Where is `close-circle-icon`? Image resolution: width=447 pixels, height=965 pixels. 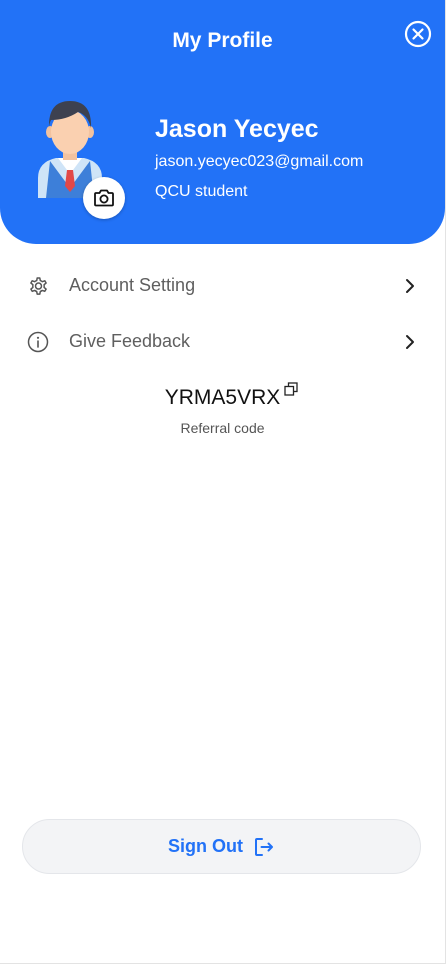
close-circle-icon is located at coordinates (418, 34).